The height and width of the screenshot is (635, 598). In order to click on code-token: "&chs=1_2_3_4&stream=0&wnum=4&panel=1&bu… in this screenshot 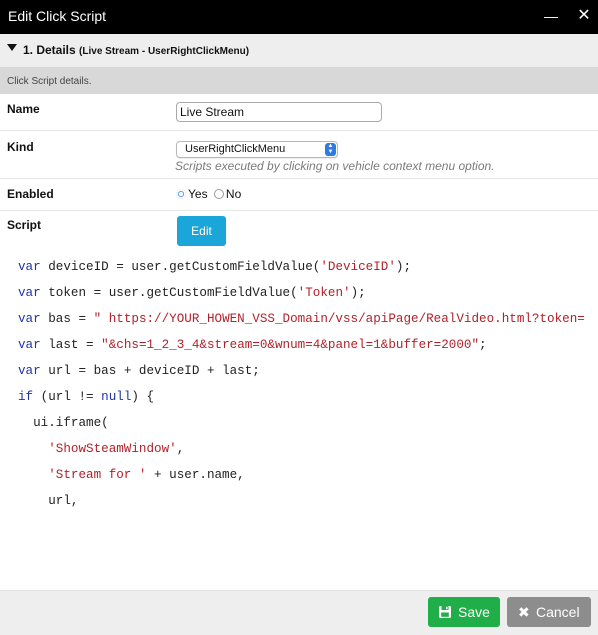, I will do `click(290, 345)`.